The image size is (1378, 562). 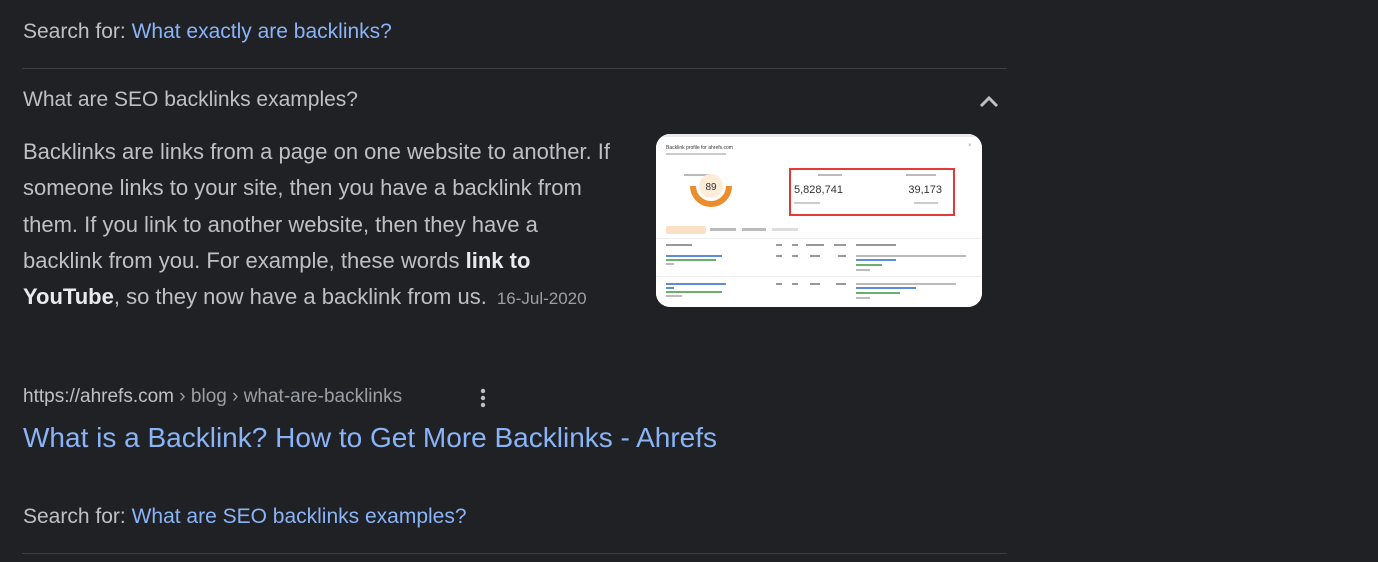 I want to click on result-path: › blog › what-are-backlinks, so click(x=288, y=396).